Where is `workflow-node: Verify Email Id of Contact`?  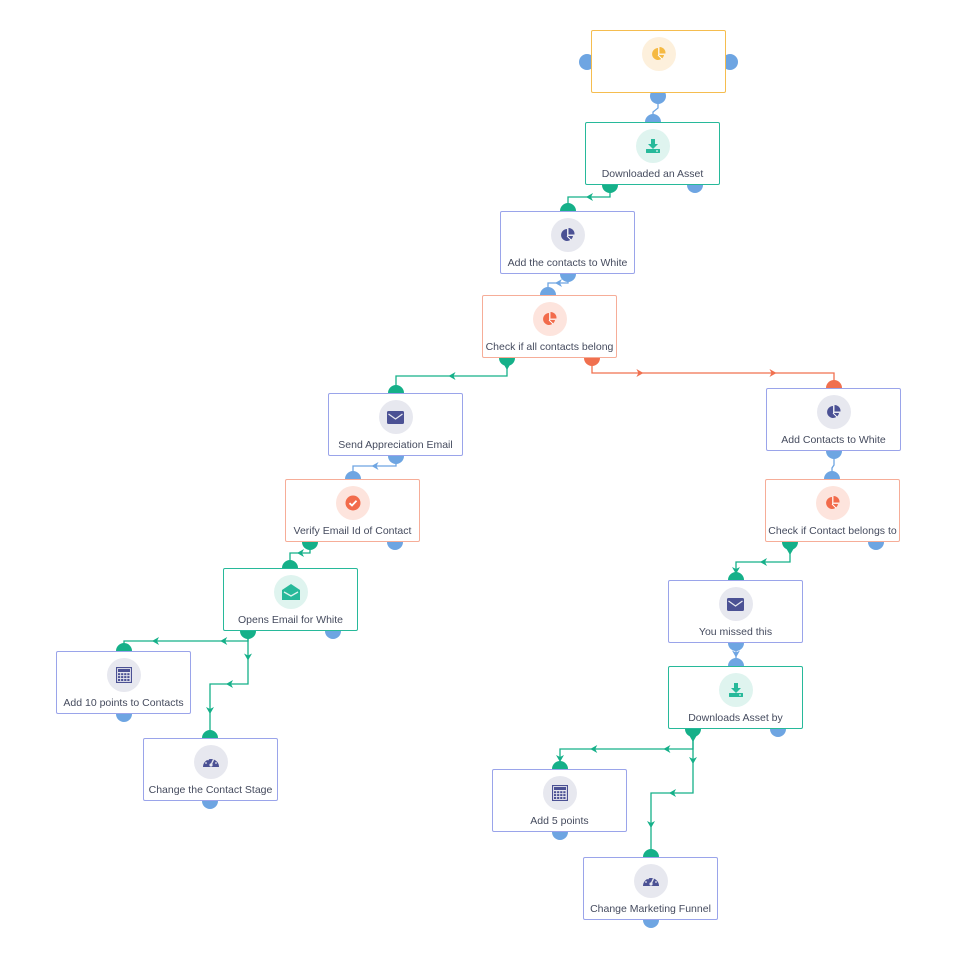
workflow-node: Verify Email Id of Contact is located at coordinates (352, 510).